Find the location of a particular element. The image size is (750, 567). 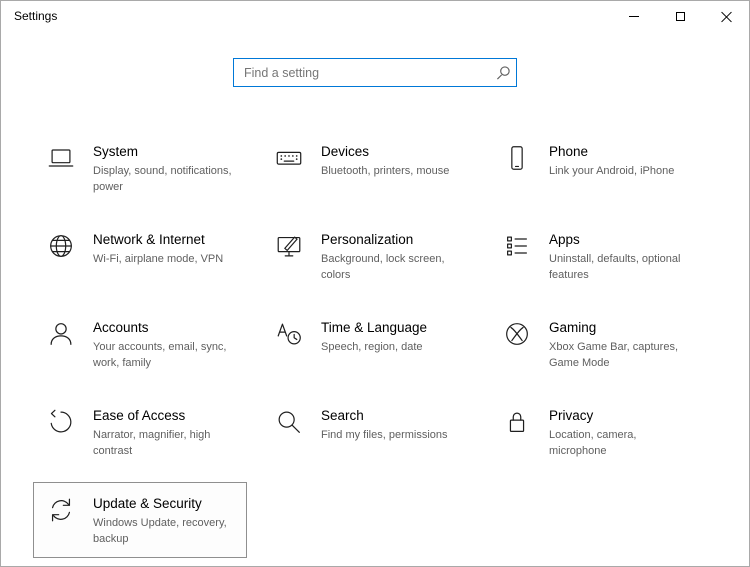

tile-title: Search is located at coordinates (342, 415).